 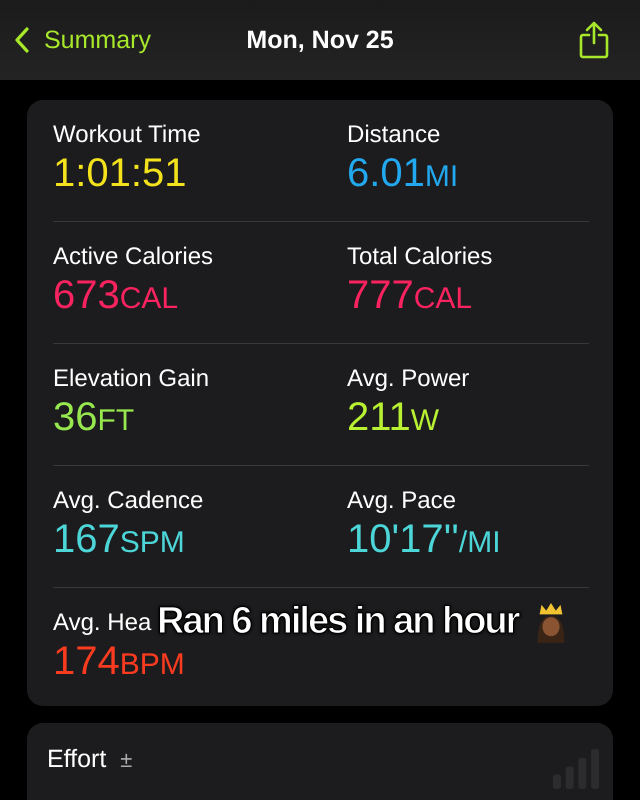 I want to click on metric-label: Total Calories, so click(x=419, y=257).